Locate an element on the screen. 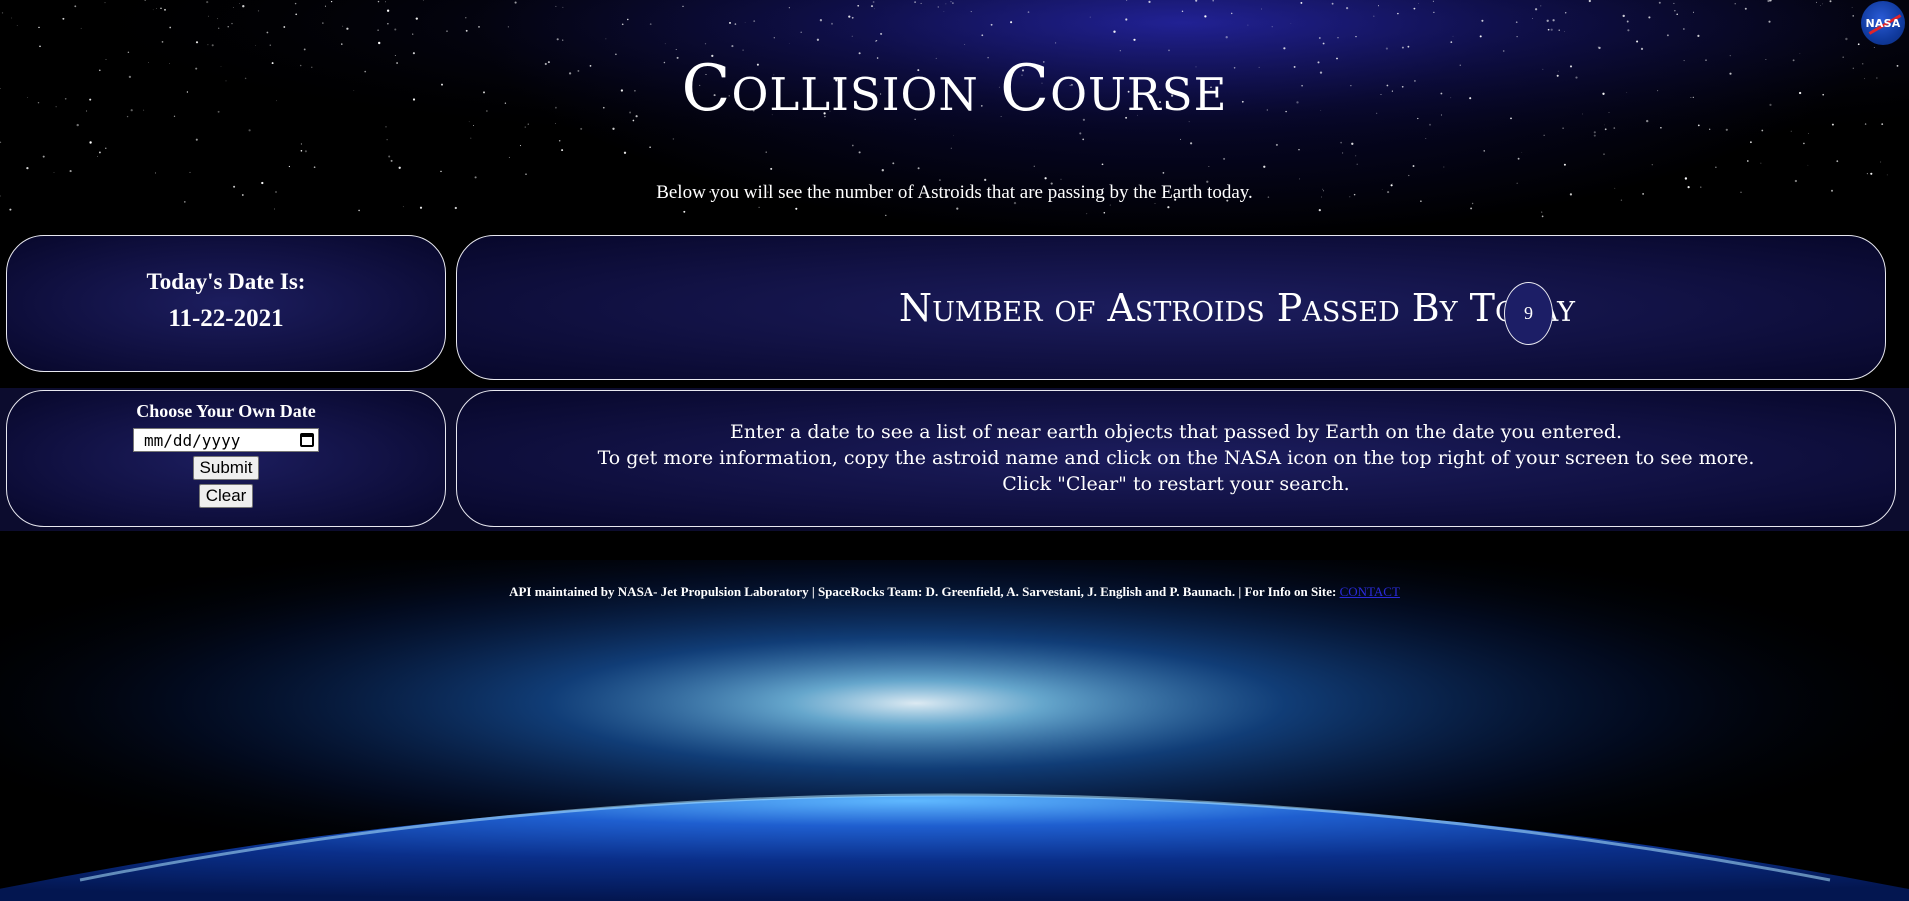 This screenshot has width=1909, height=901. asteroid-count-panel: Number of Astroids Passed By Today 9 is located at coordinates (1171, 307).